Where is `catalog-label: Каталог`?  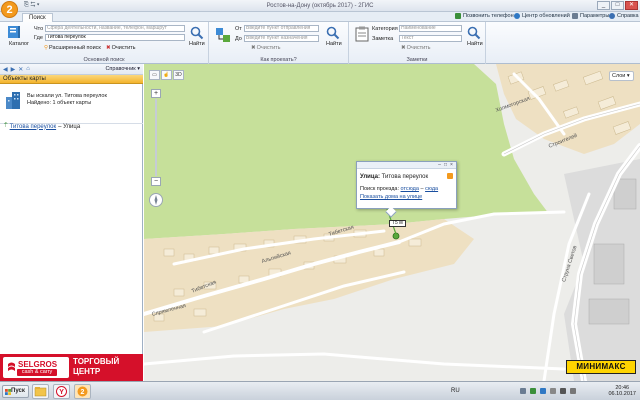
catalog-label: Каталог is located at coordinates (19, 44).